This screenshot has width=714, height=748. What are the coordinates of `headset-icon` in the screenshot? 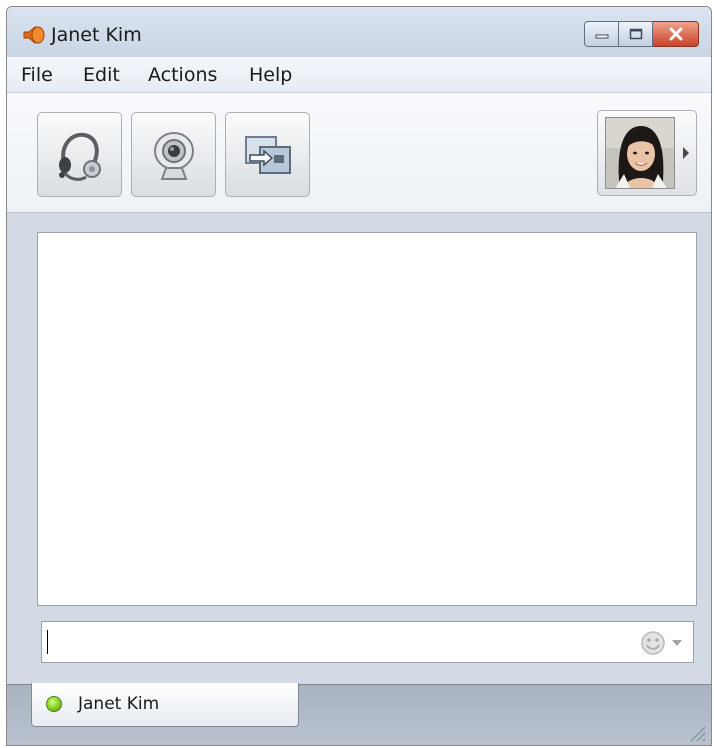 It's located at (79, 156).